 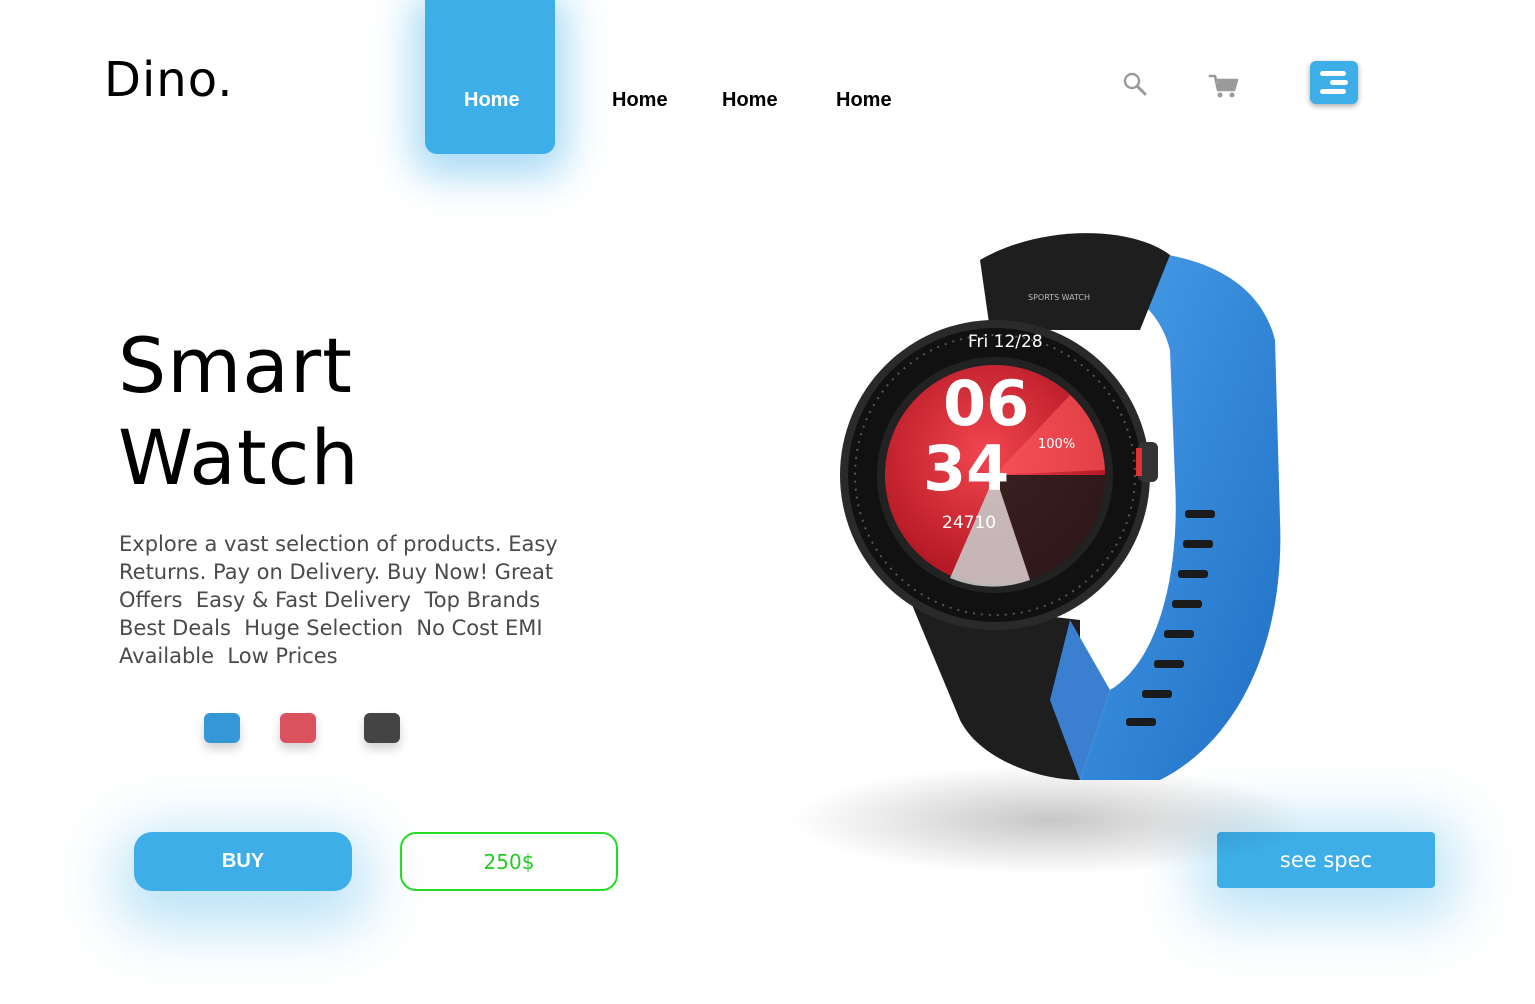 What do you see at coordinates (509, 861) in the screenshot?
I see `price-tag: 250$` at bounding box center [509, 861].